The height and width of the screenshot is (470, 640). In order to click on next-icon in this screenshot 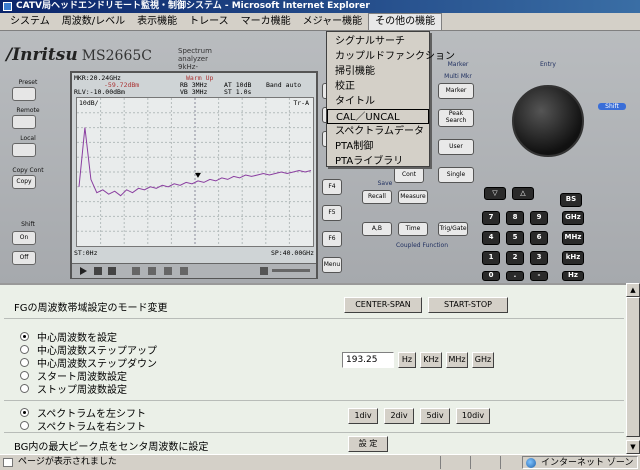, I will do `click(168, 271)`.